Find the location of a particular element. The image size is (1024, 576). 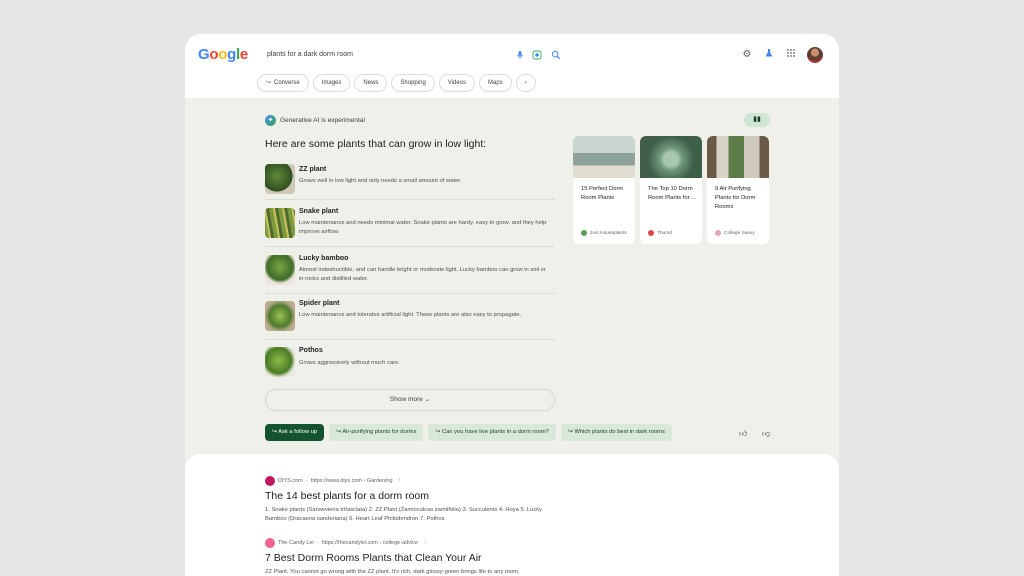

ai-experimental-label: ✦ Generative AI is experimental is located at coordinates (315, 120).